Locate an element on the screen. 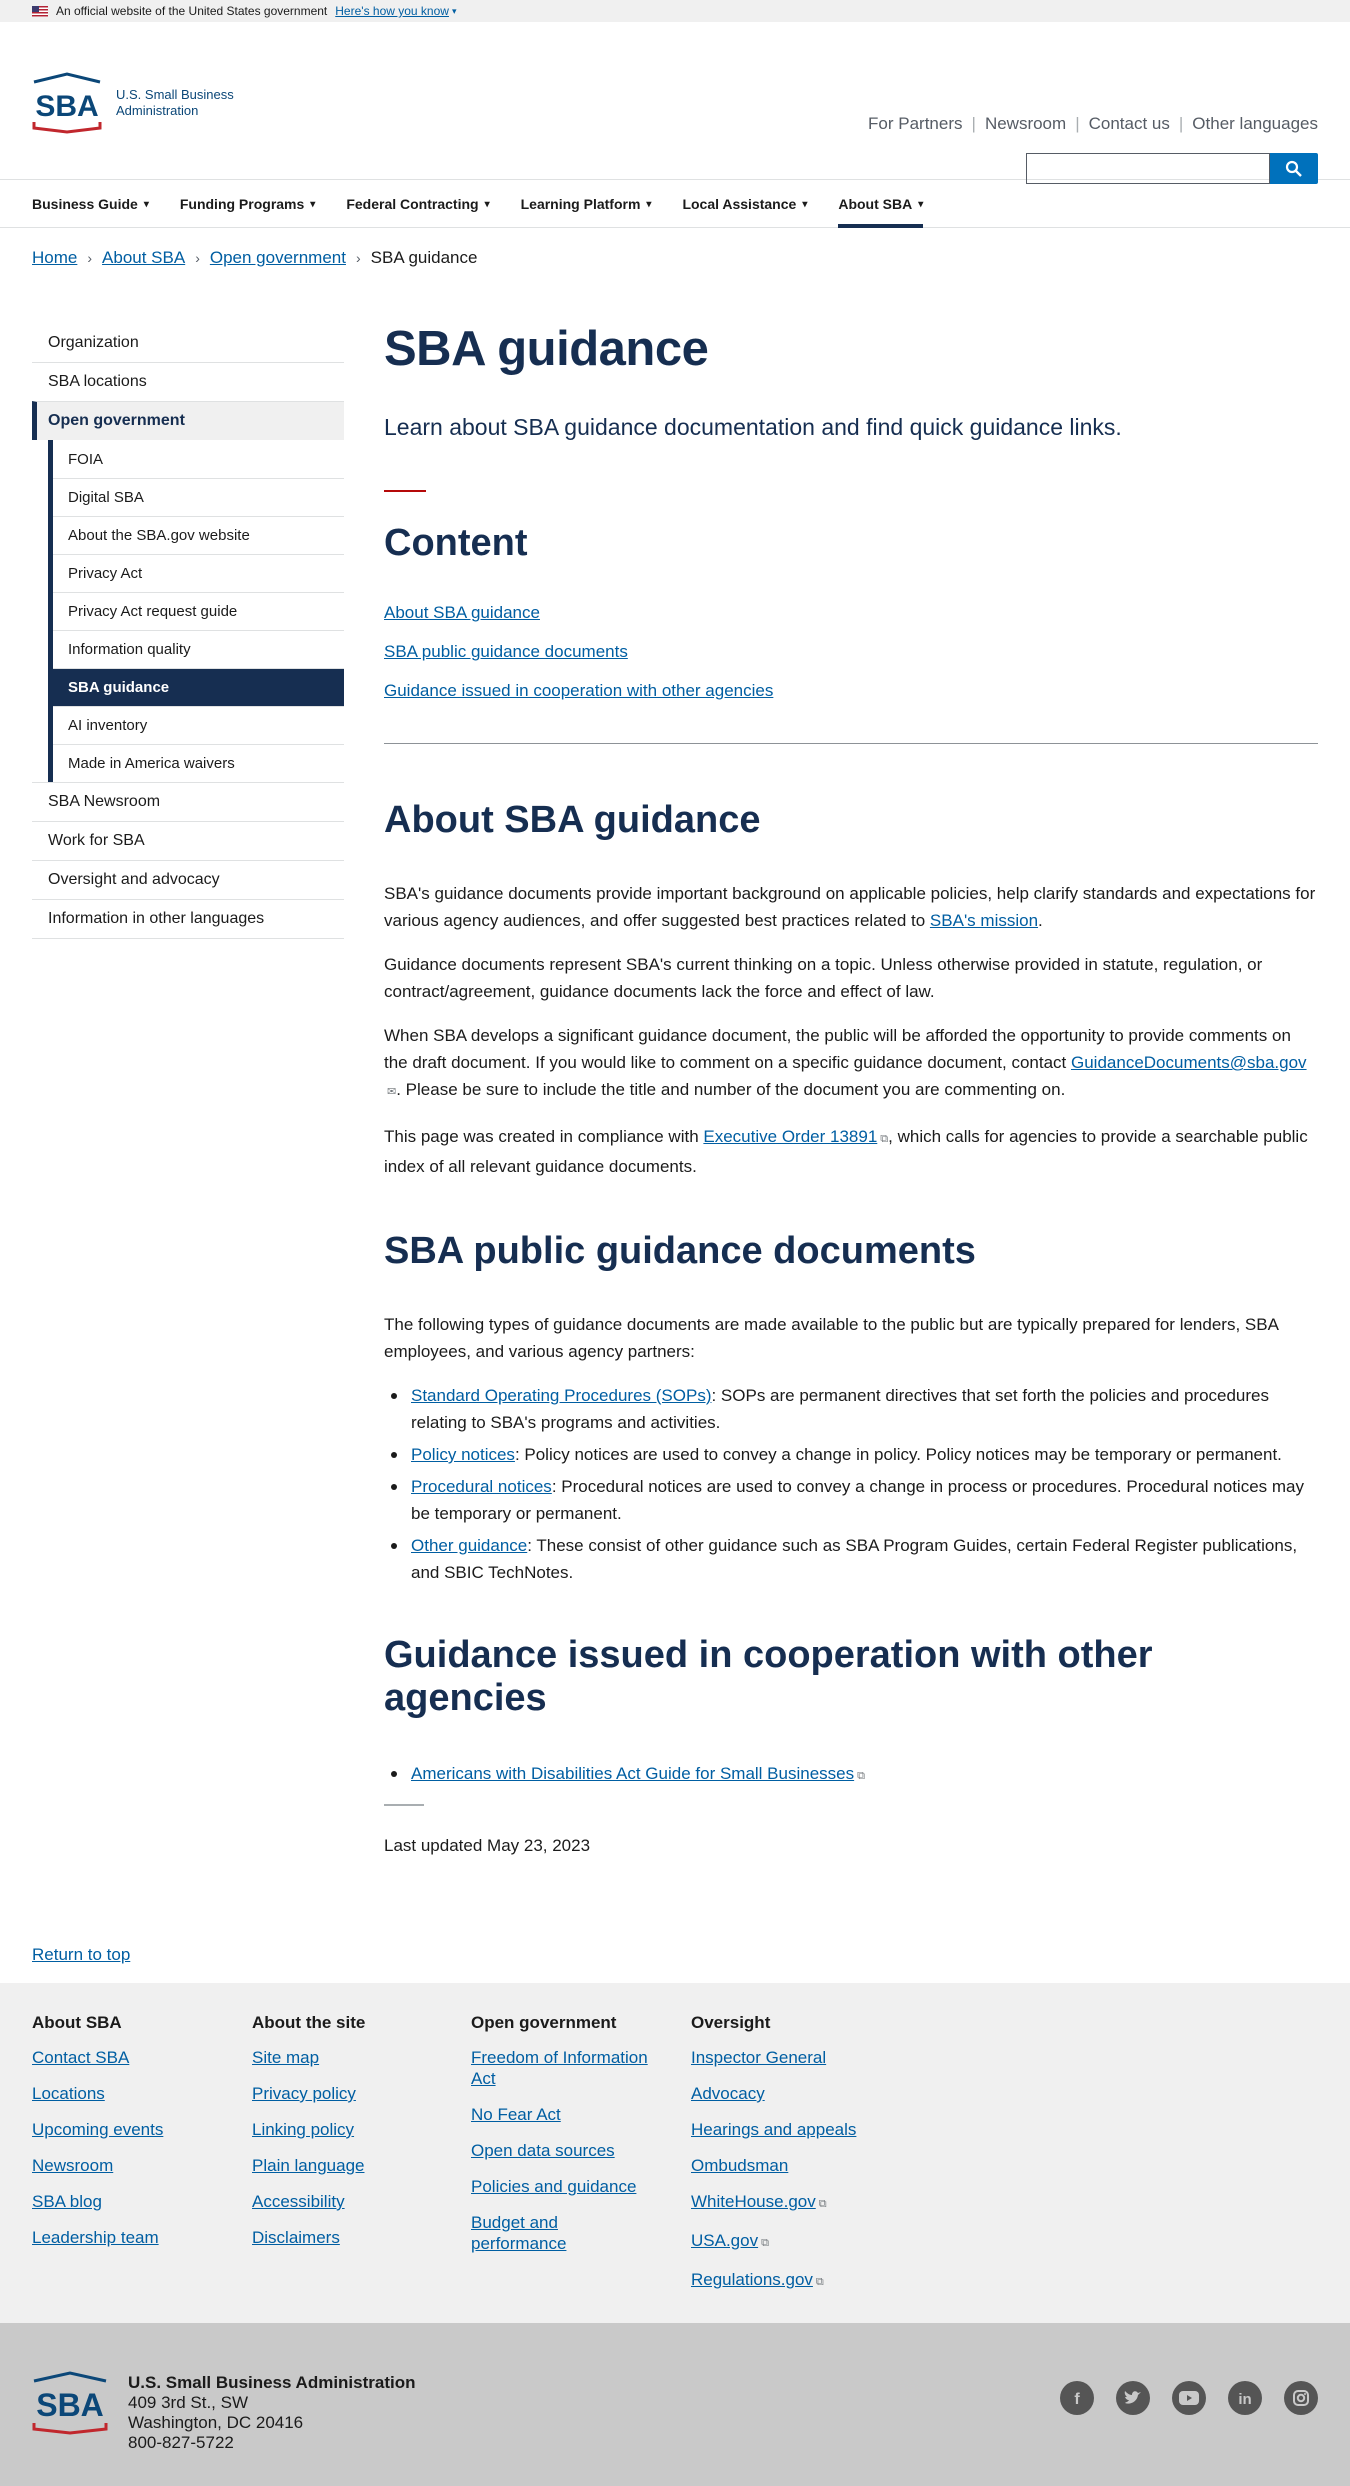 The image size is (1350, 2486). linkedin-icon: in is located at coordinates (1245, 2398).